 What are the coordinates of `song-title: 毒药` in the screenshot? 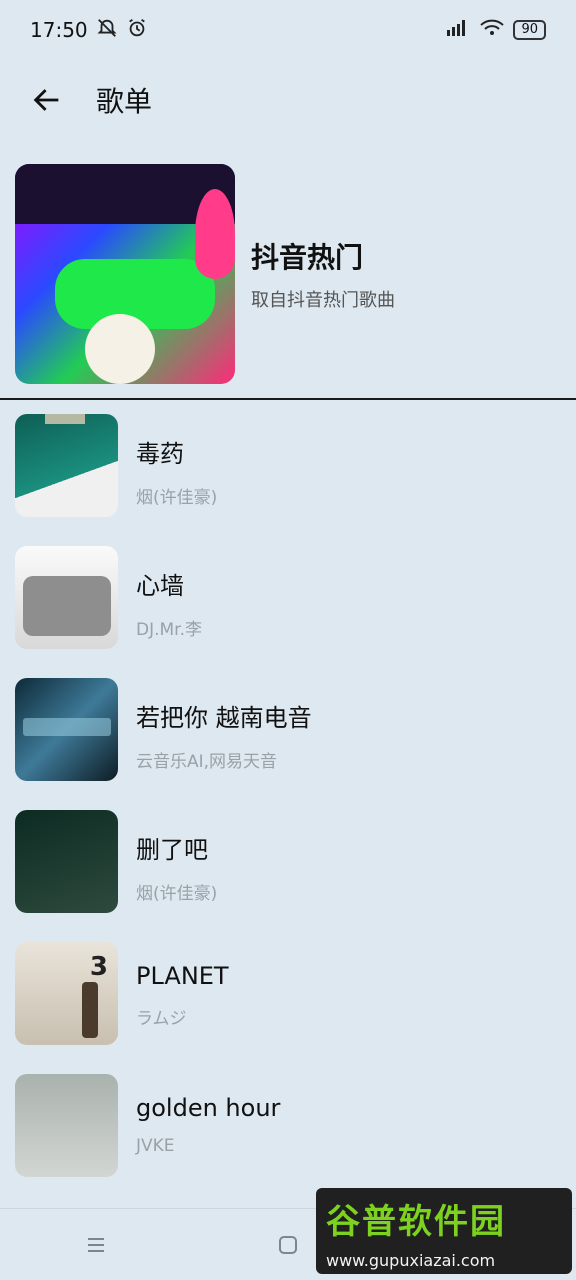 It's located at (160, 454).